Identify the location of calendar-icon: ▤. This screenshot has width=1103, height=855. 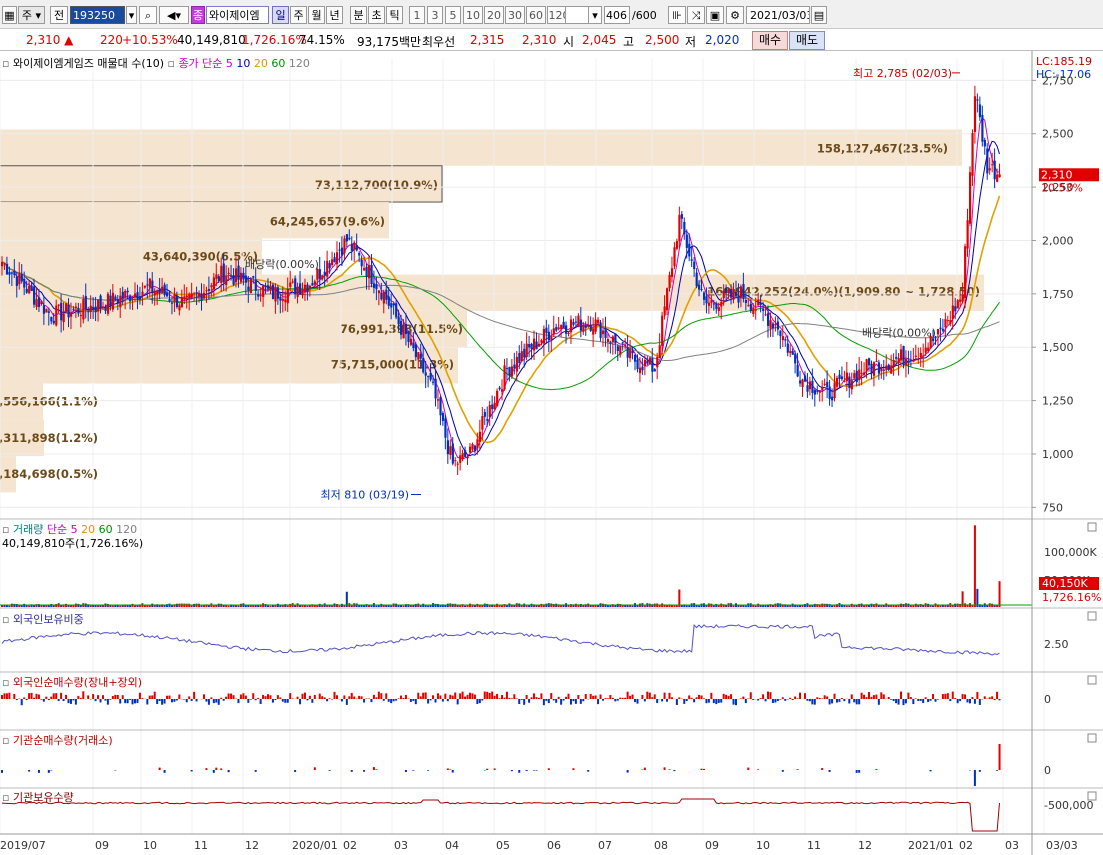
(819, 15).